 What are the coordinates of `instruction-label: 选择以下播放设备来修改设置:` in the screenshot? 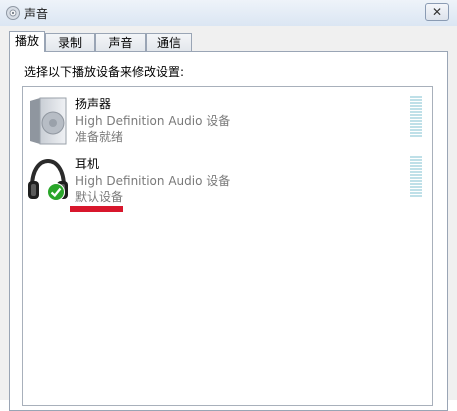 It's located at (104, 72).